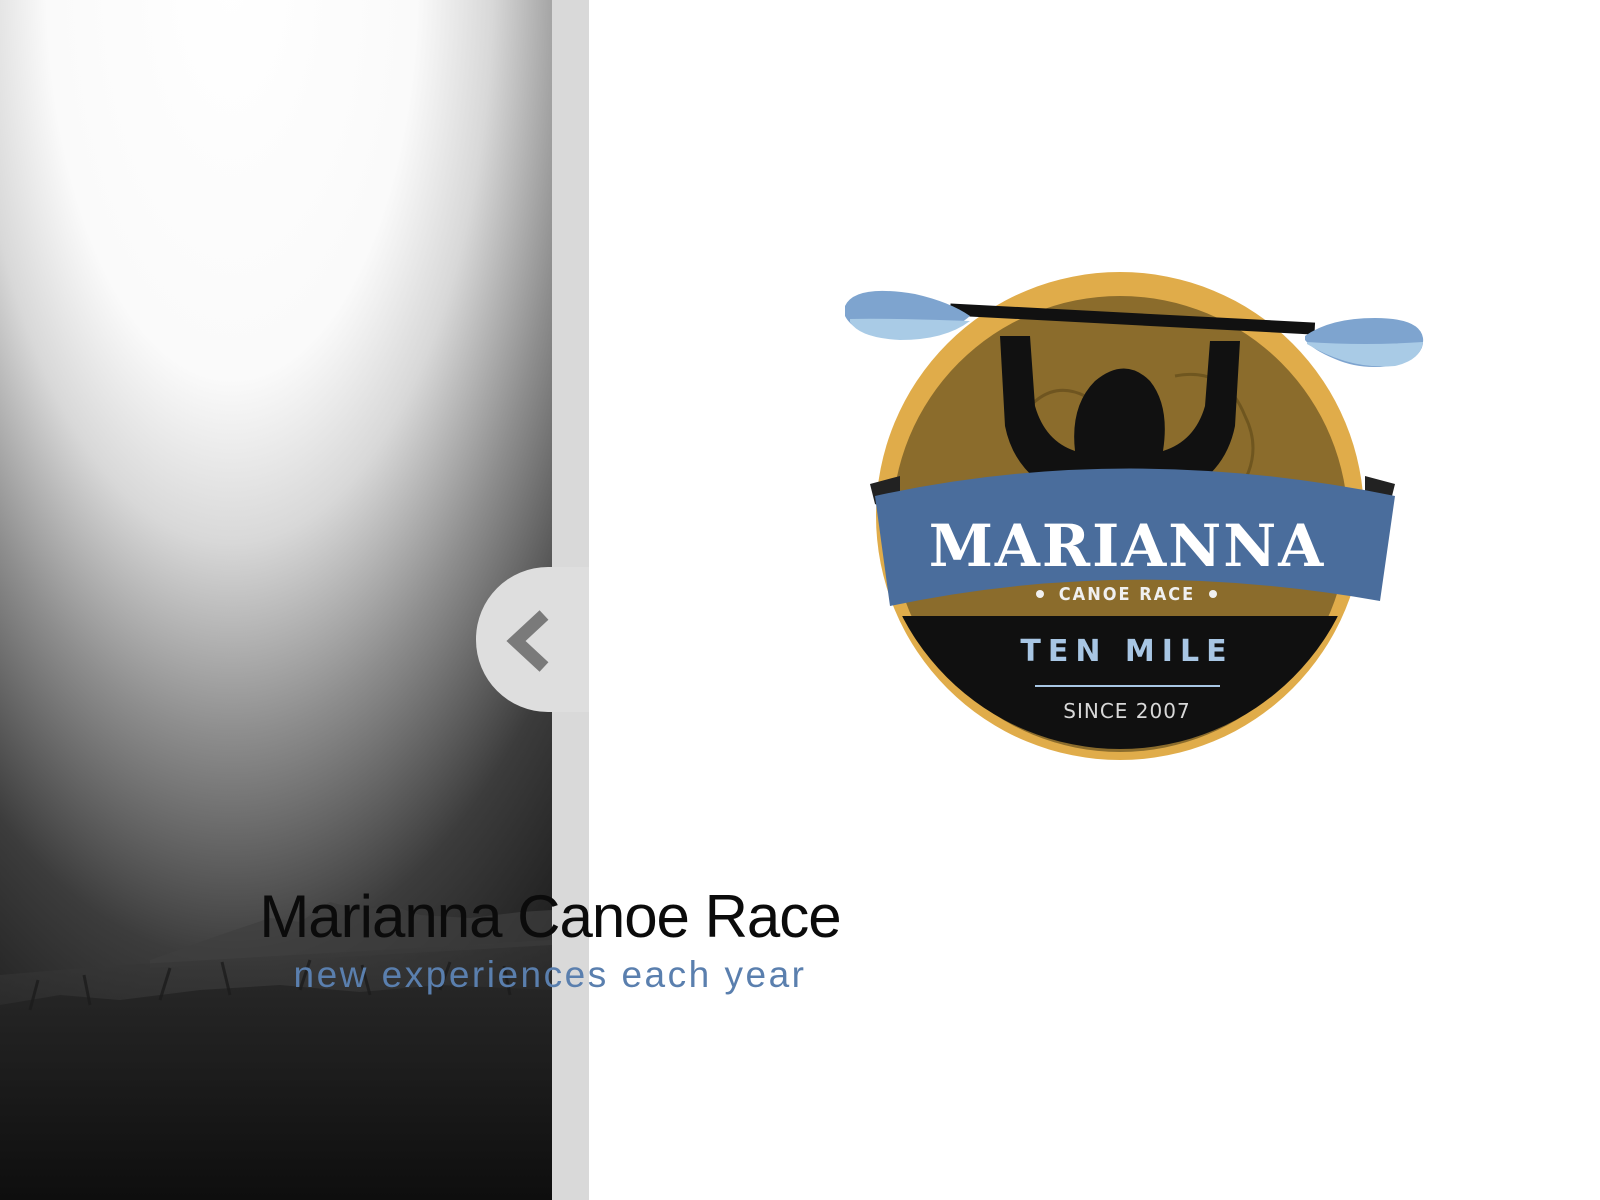 Image resolution: width=1600 pixels, height=1200 pixels. I want to click on logo-subtext: CANOE RACE, so click(1127, 594).